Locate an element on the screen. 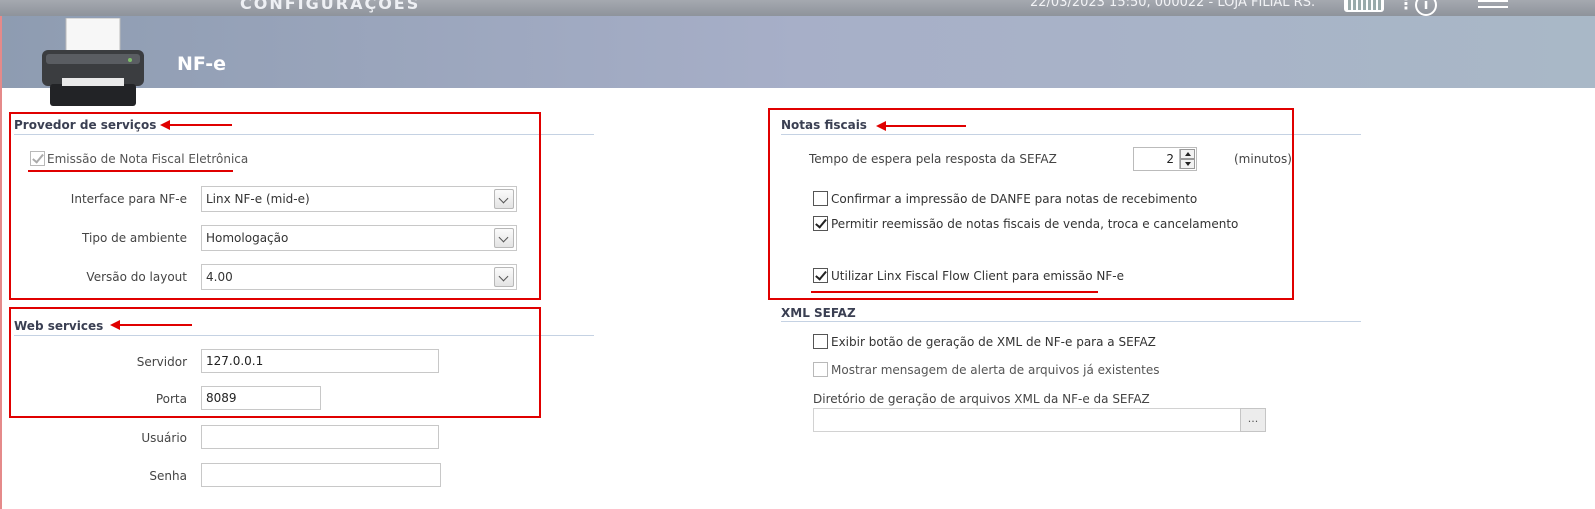 Image resolution: width=1595 pixels, height=509 pixels. keyboard-icon is located at coordinates (1364, 6).